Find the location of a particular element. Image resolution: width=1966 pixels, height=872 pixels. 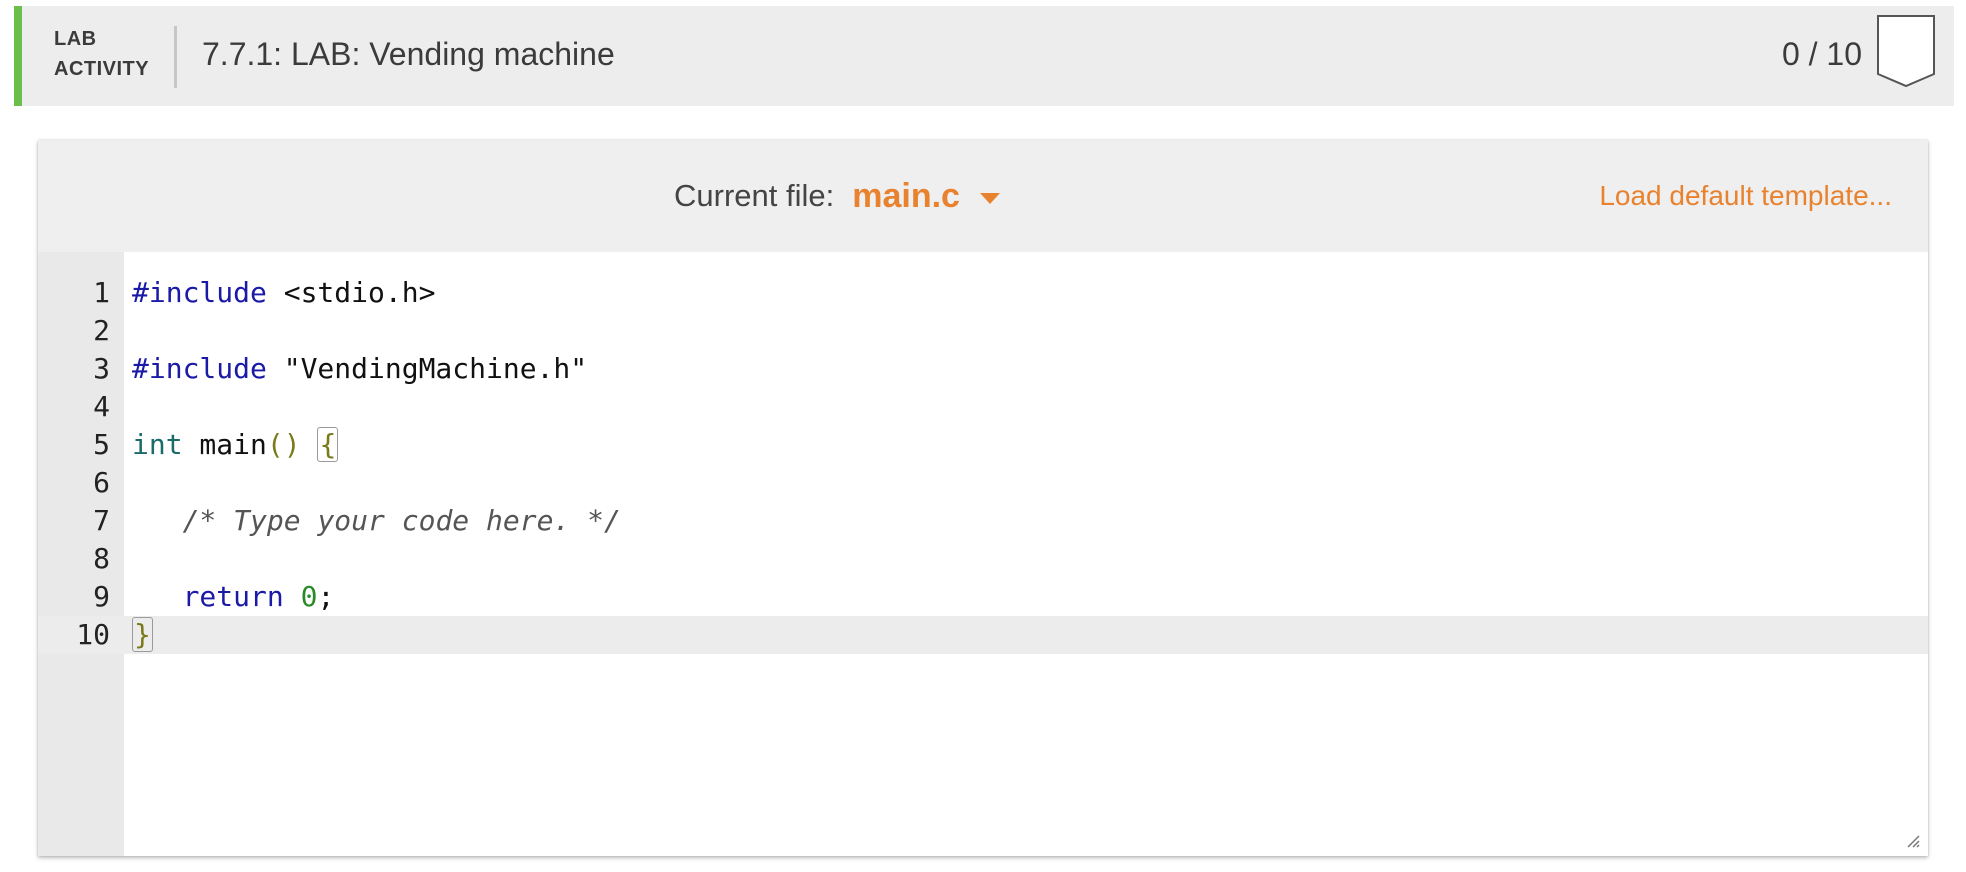

chevron-down-icon is located at coordinates (989, 198).